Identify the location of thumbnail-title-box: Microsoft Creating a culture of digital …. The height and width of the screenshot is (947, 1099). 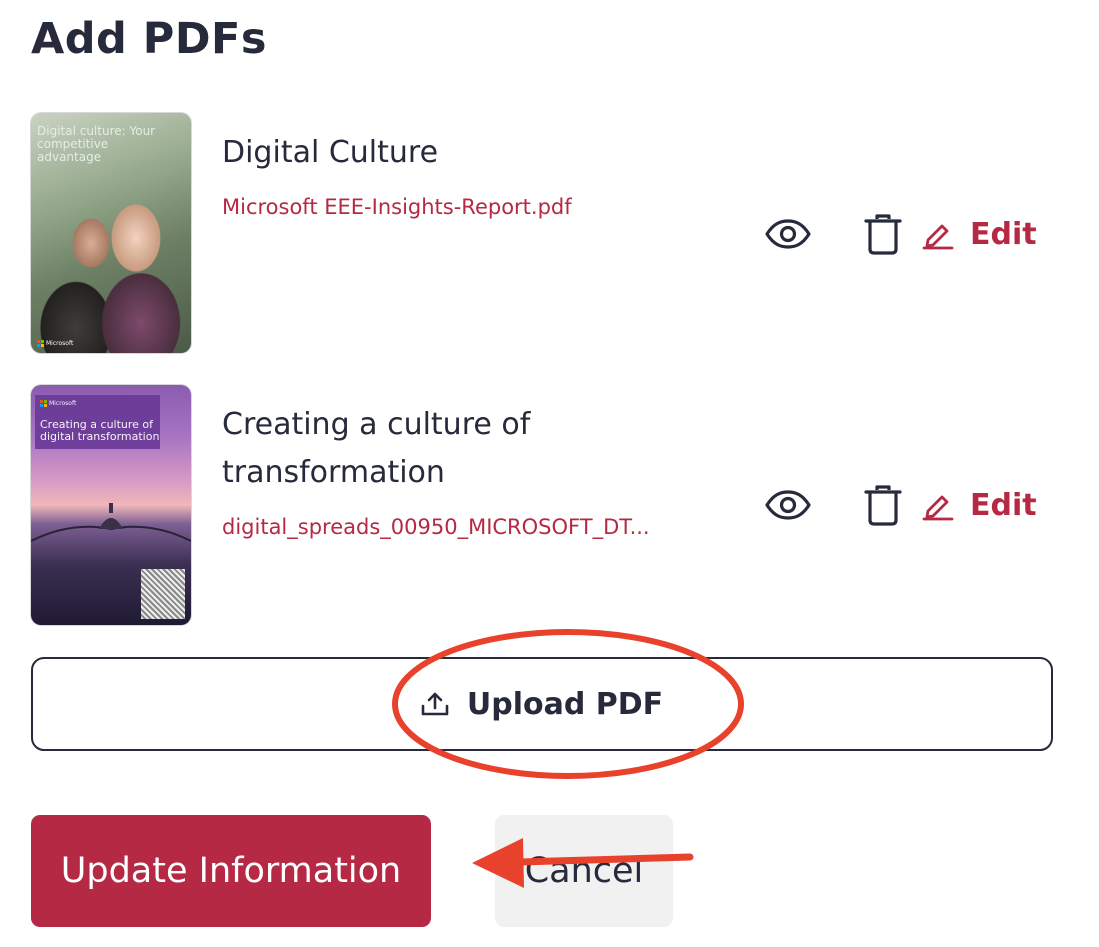
(97, 422).